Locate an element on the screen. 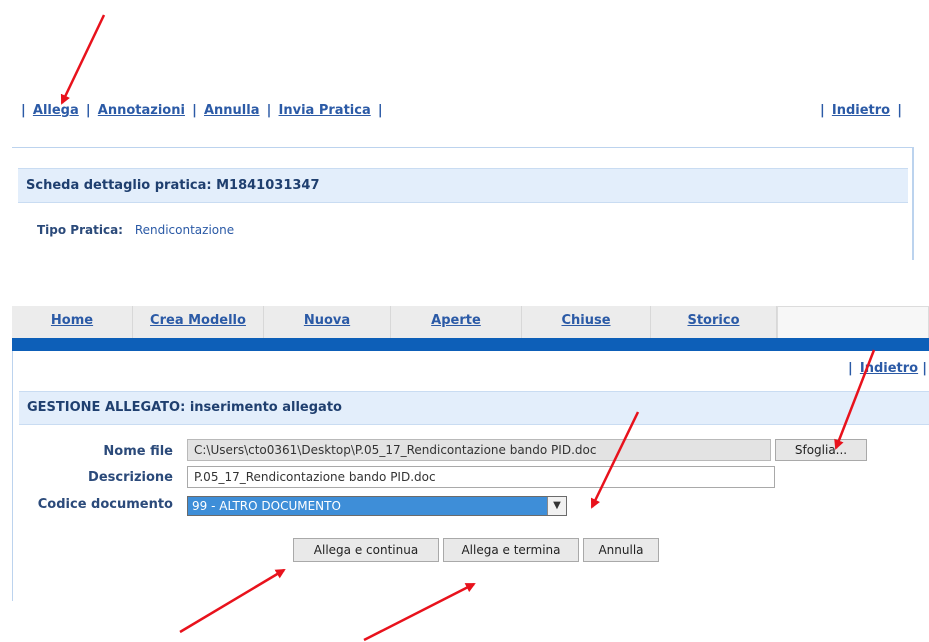  panel-indietro-link: Indietro is located at coordinates (889, 368).